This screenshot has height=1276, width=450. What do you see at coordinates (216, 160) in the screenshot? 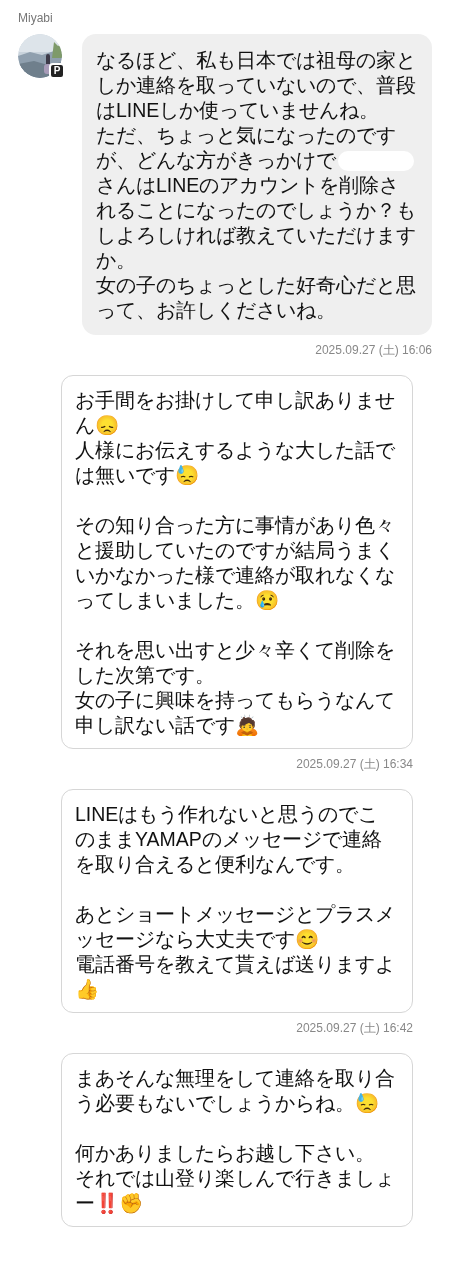
I see `message-text: が、どんな方がきっかけで` at bounding box center [216, 160].